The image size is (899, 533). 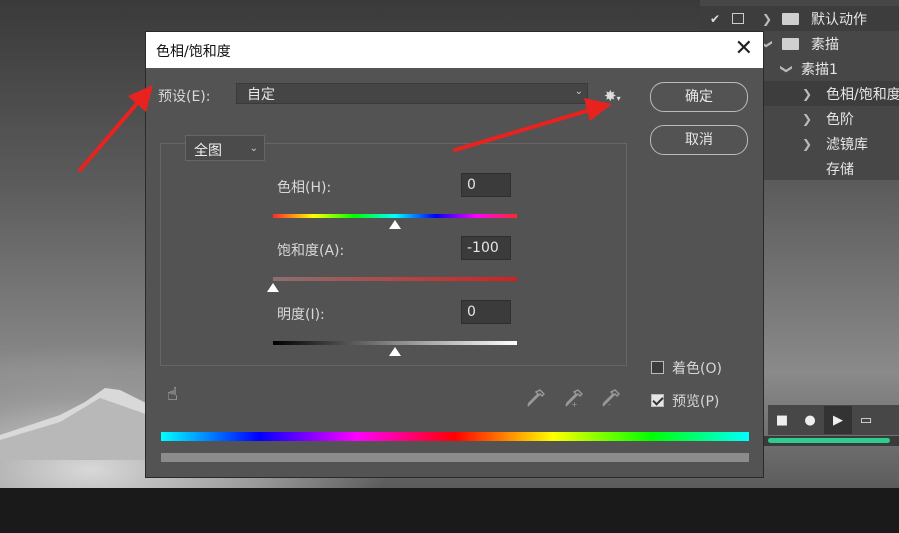 What do you see at coordinates (172, 394) in the screenshot?
I see `hand-adjust-icon: ☝` at bounding box center [172, 394].